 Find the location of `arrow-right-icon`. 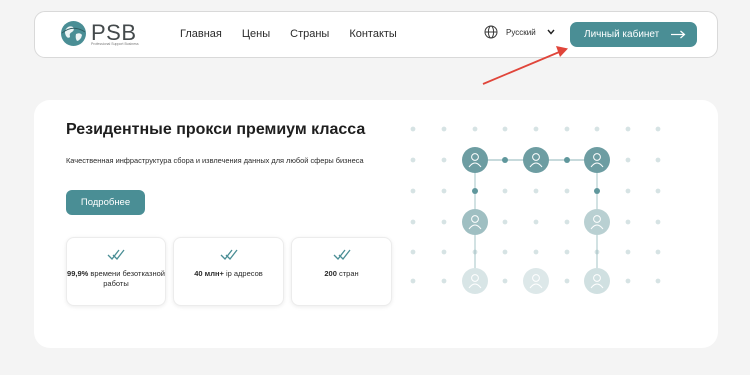

arrow-right-icon is located at coordinates (678, 34).